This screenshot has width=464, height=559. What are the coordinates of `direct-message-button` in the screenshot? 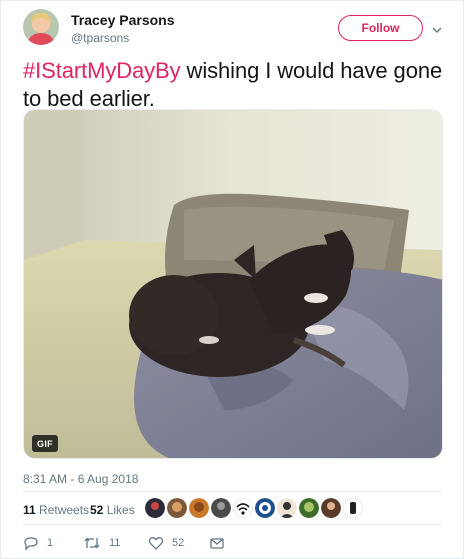 It's located at (217, 543).